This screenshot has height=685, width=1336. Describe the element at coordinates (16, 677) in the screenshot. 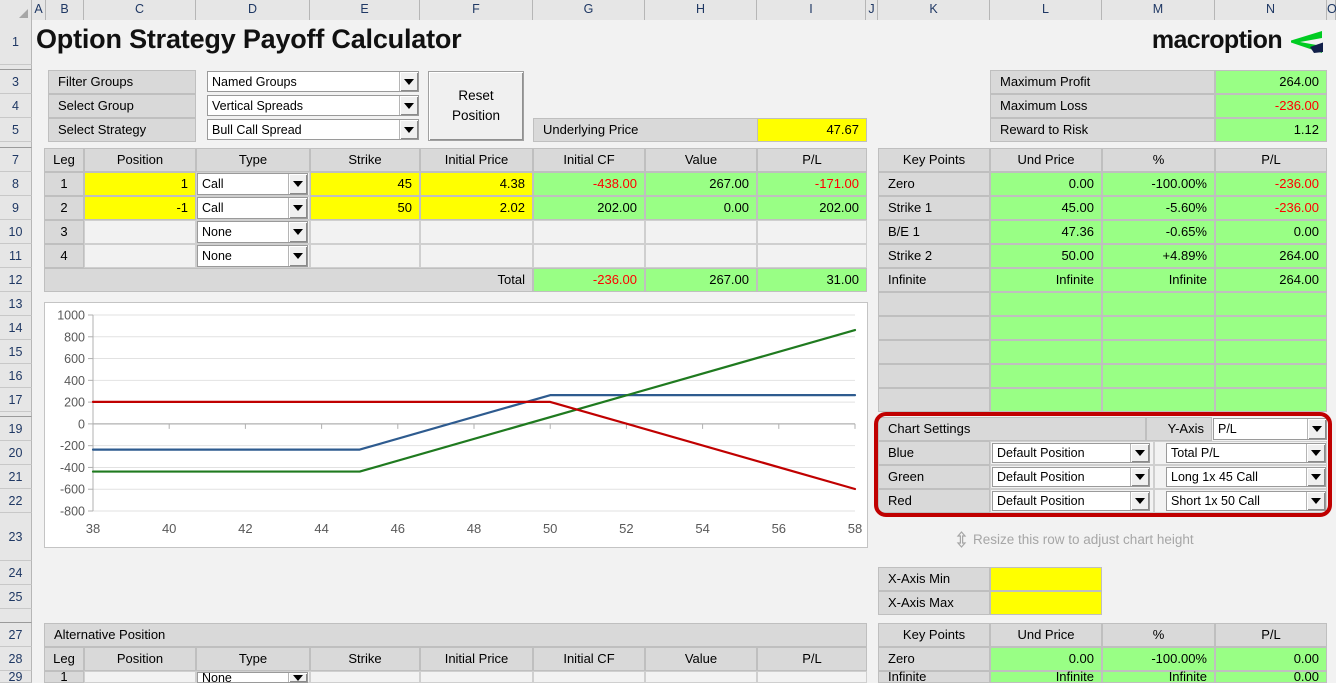

I see `row-header-29: 29` at that location.